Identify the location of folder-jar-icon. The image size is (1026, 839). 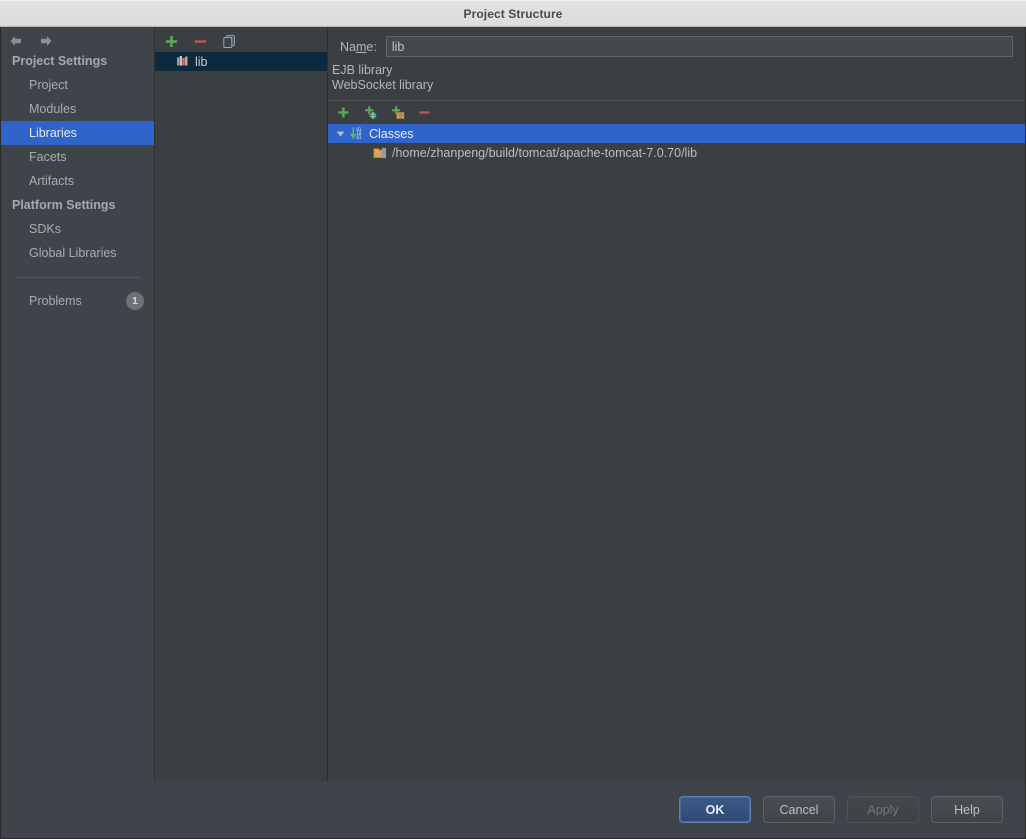
(380, 153).